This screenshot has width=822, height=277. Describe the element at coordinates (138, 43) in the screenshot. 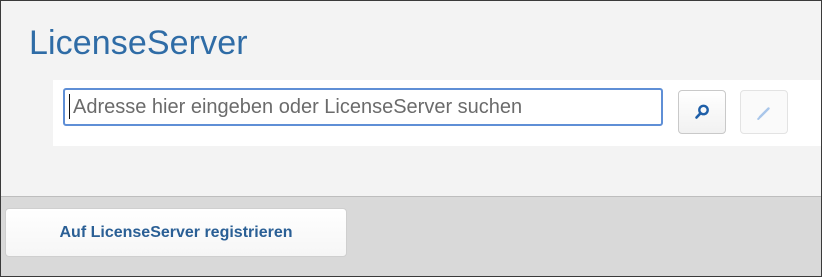

I see `page-title: LicenseServer` at that location.